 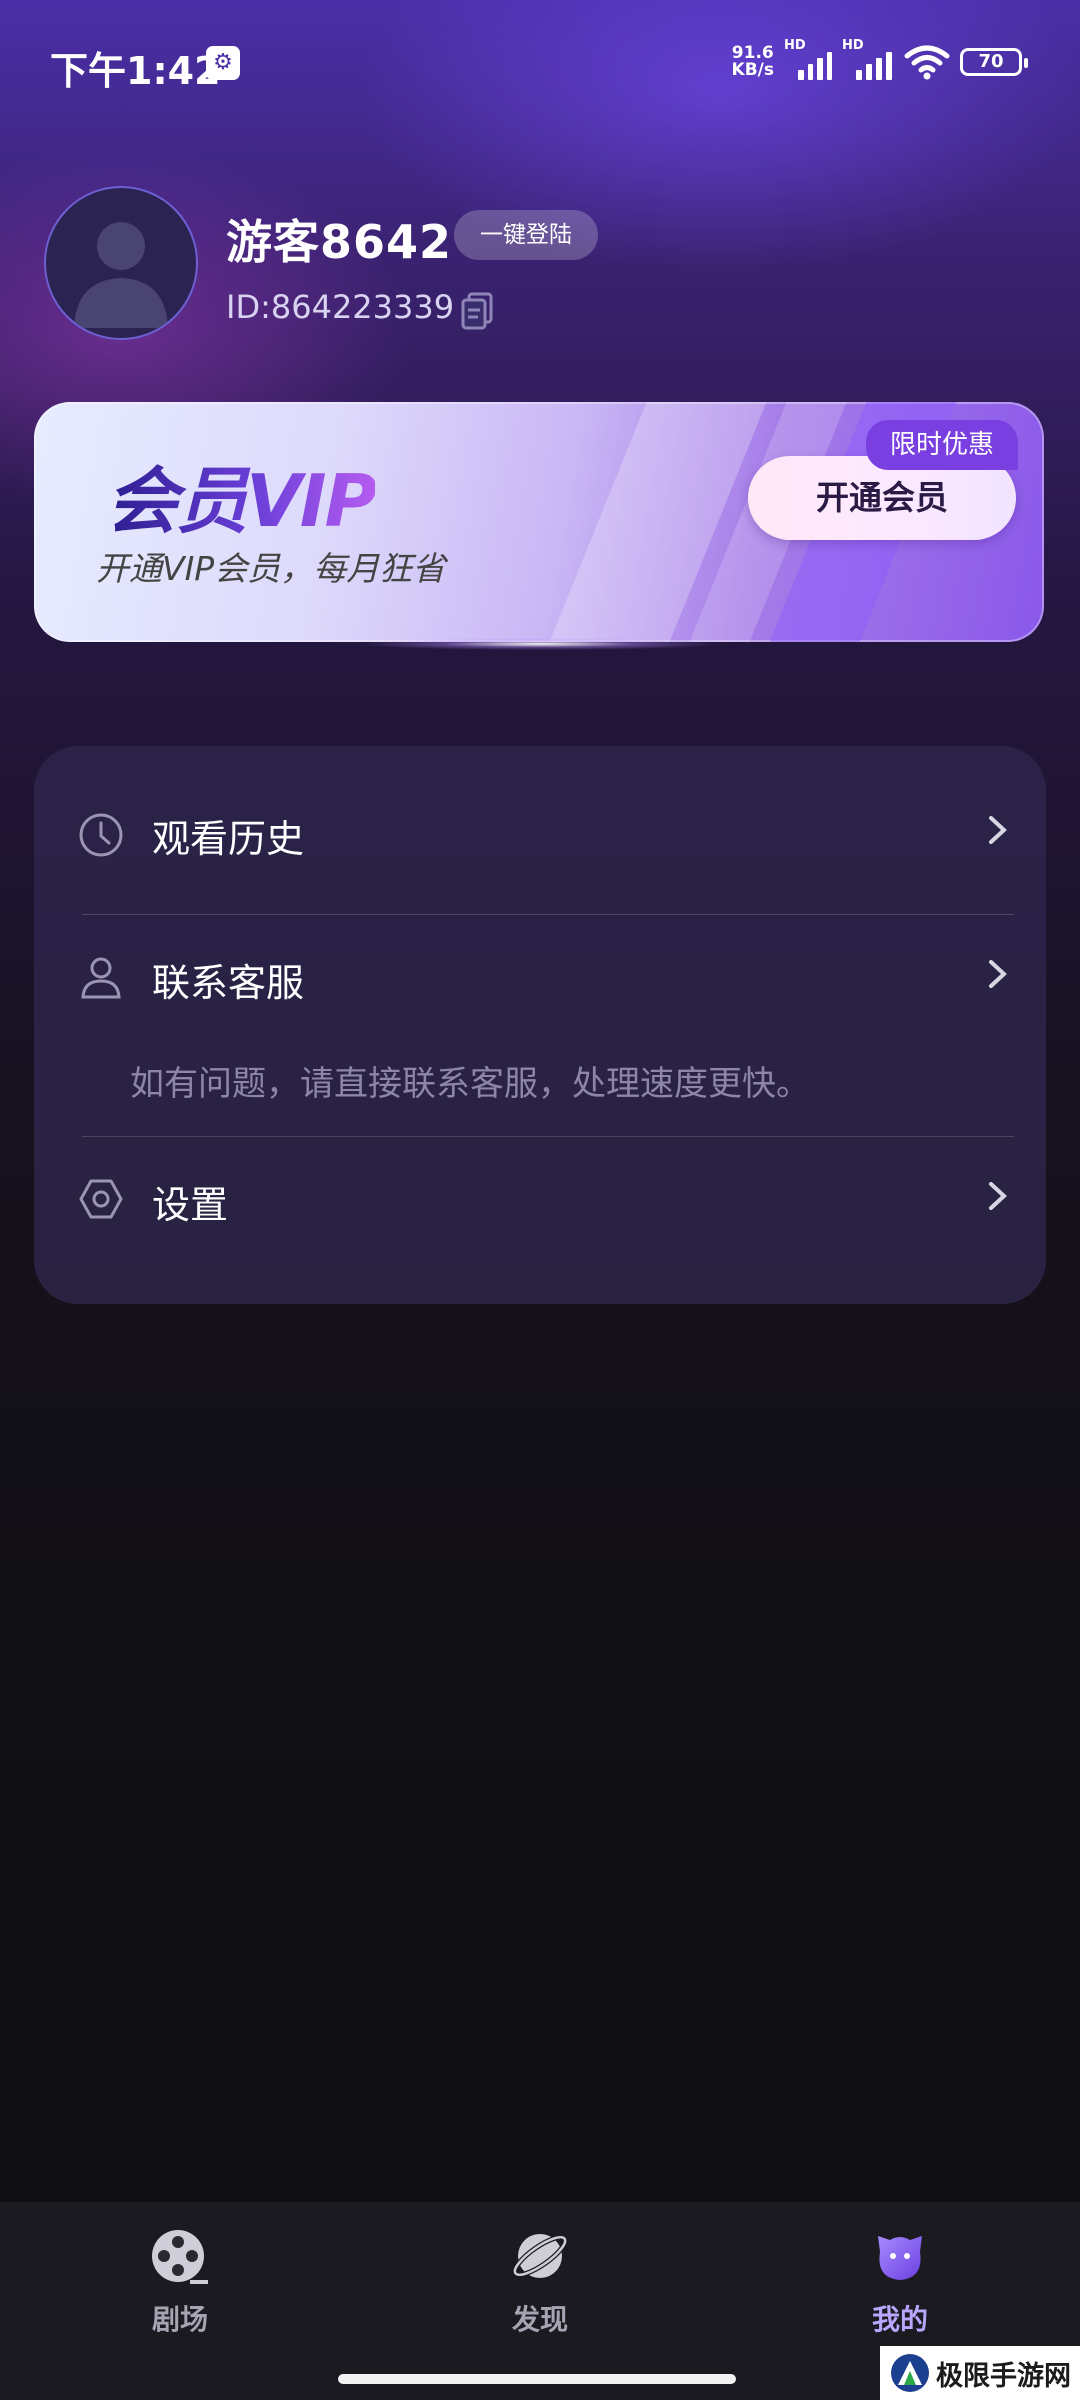 What do you see at coordinates (101, 978) in the screenshot?
I see `person-icon` at bounding box center [101, 978].